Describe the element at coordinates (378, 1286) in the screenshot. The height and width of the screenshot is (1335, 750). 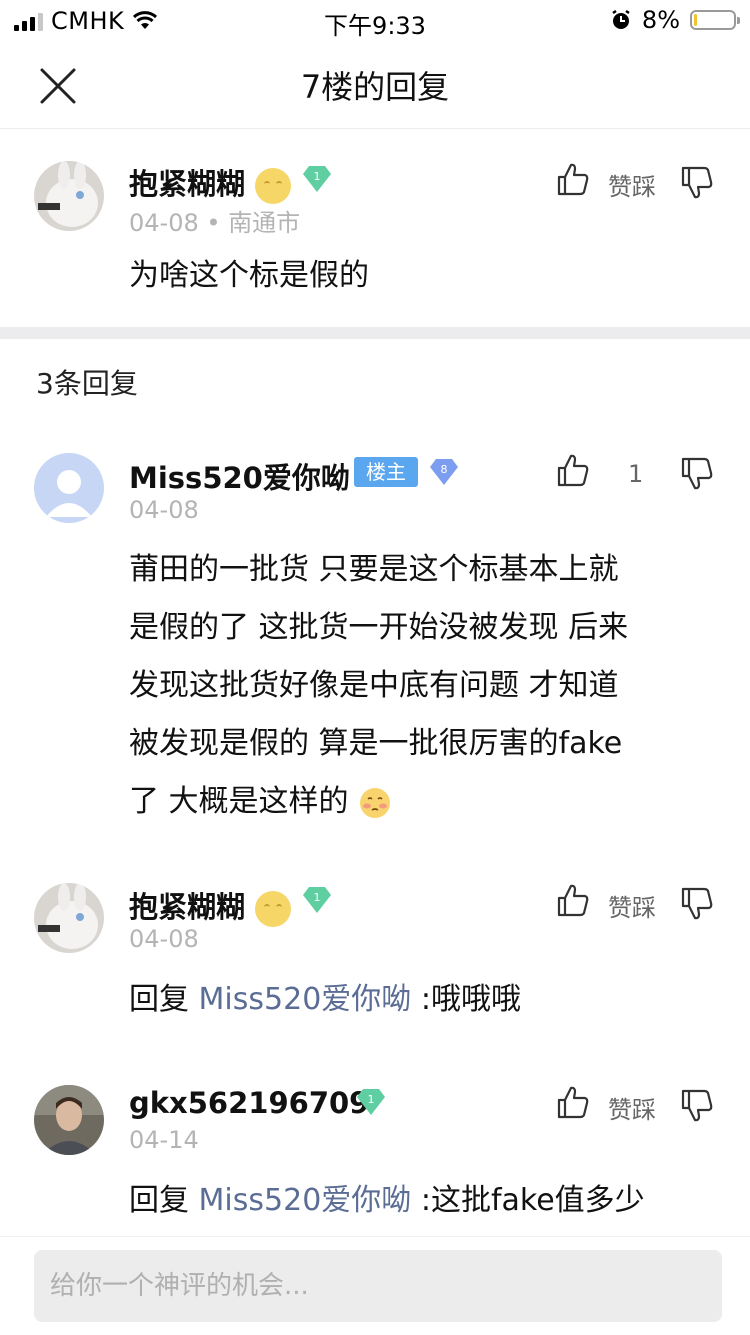
I see `comment-input` at that location.